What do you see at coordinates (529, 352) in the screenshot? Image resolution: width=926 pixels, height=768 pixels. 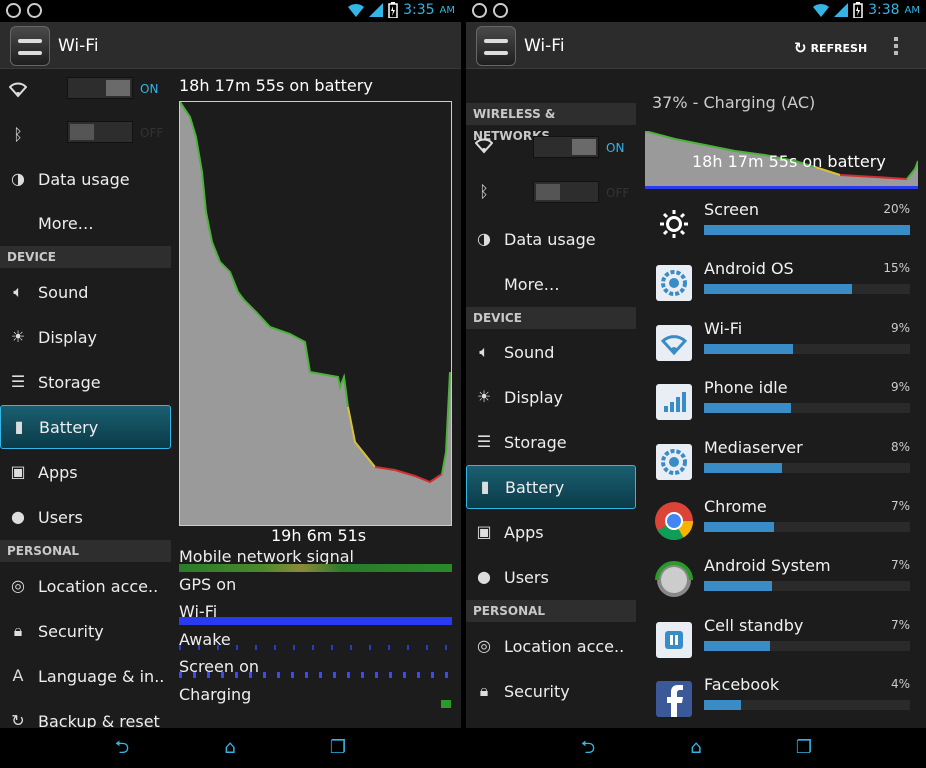 I see `sidebar-item-label: Sound` at bounding box center [529, 352].